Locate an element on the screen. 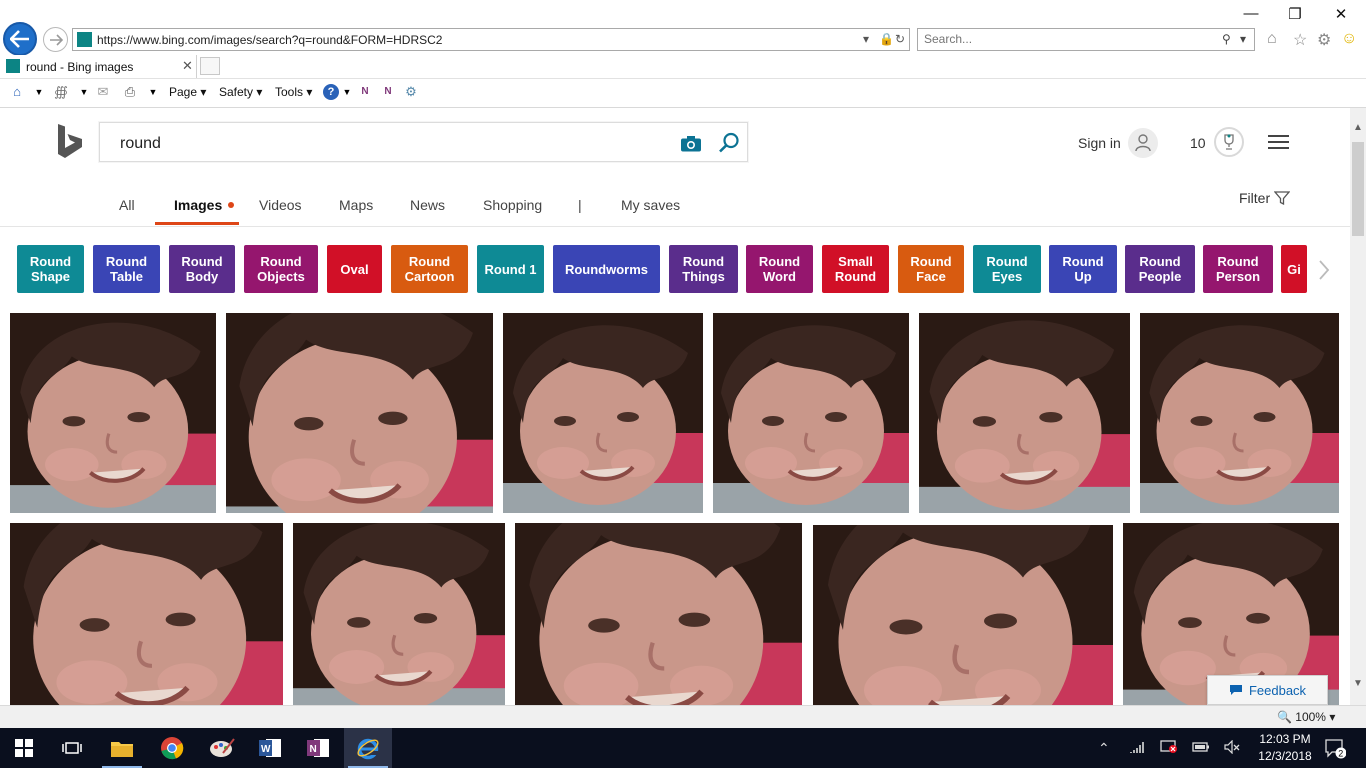  paint-icon is located at coordinates (222, 748).